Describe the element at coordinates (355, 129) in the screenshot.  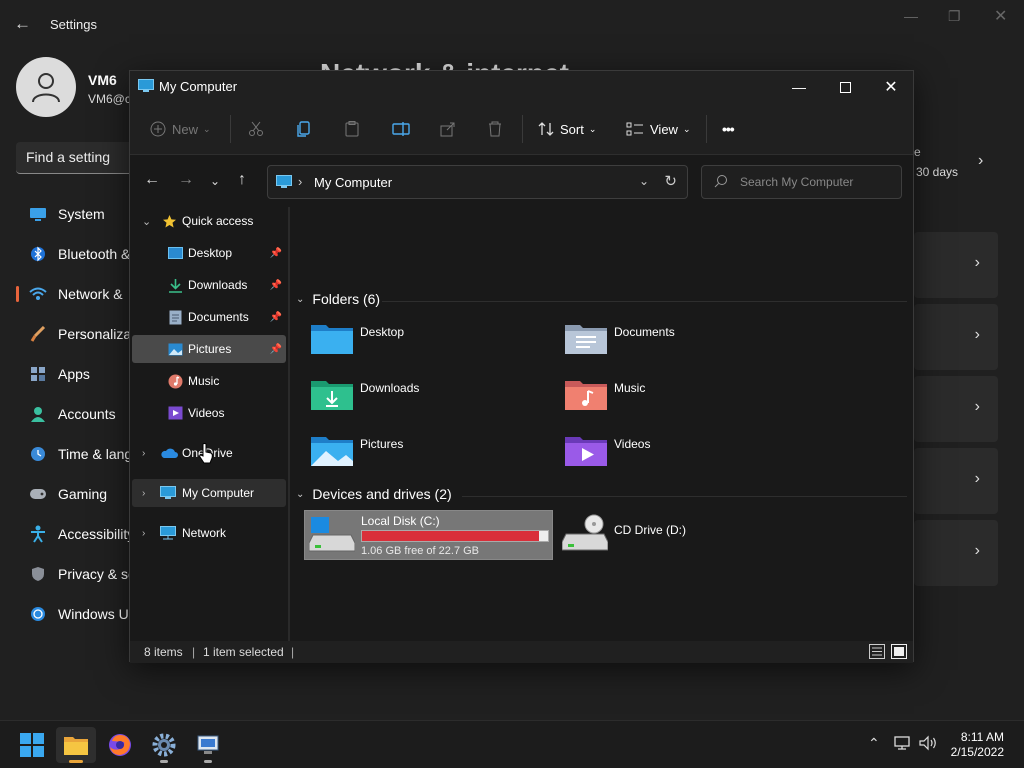
I see `paste-button` at that location.